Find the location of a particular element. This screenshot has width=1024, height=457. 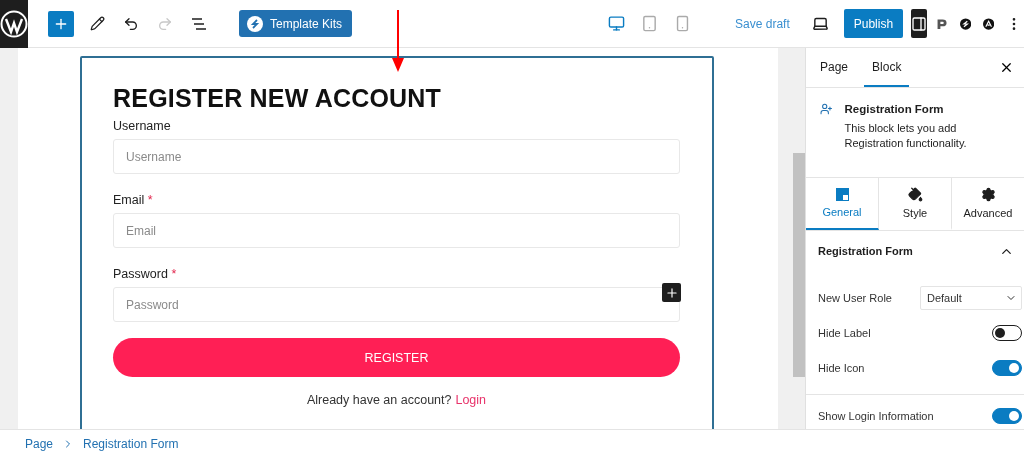

input-field: Email is located at coordinates (396, 230).